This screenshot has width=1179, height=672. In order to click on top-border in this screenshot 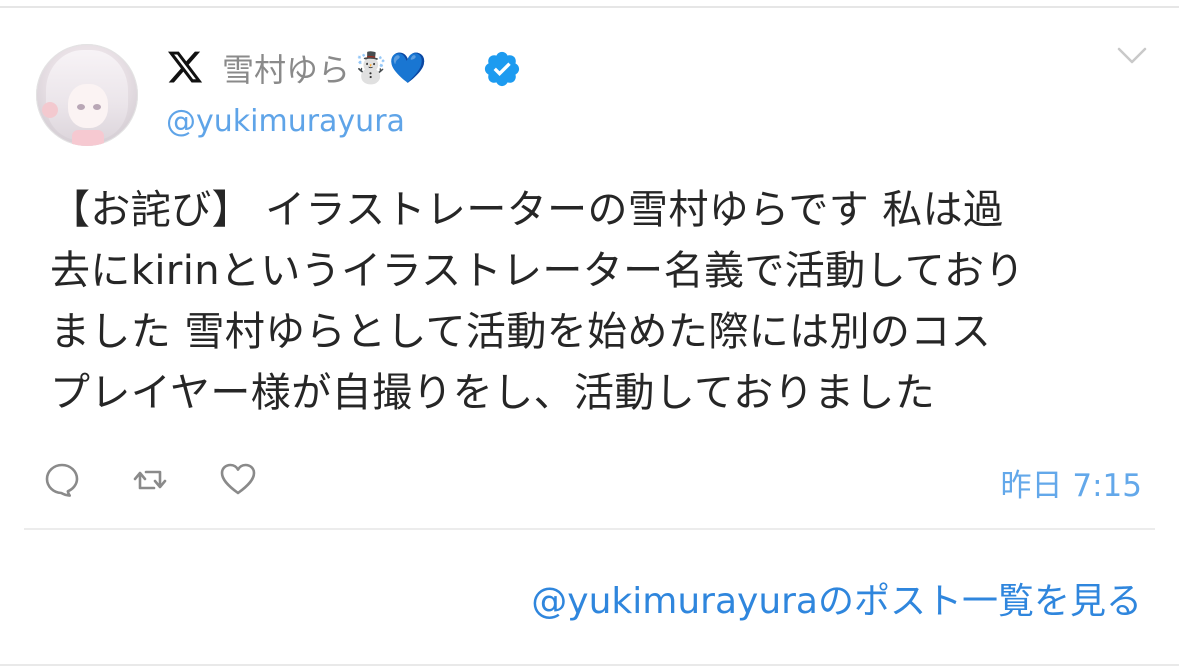, I will do `click(589, 7)`.